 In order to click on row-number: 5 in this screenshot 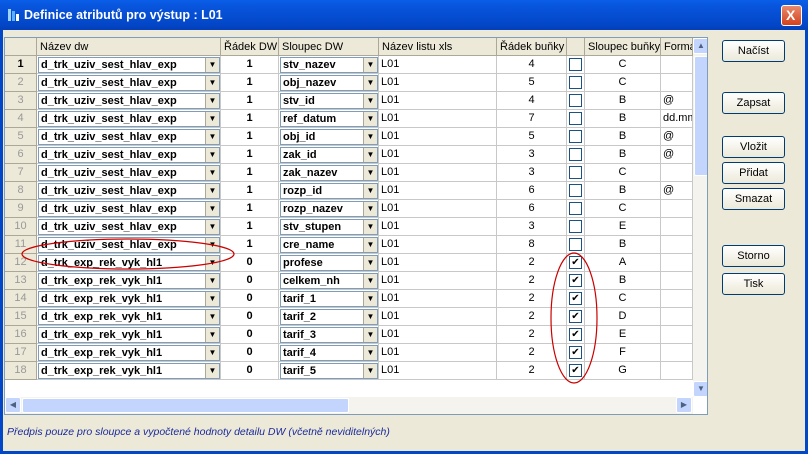, I will do `click(21, 137)`.